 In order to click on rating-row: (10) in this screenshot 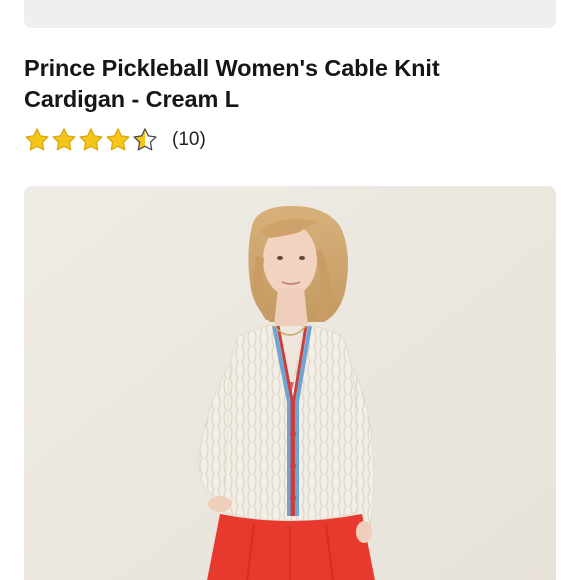, I will do `click(115, 140)`.